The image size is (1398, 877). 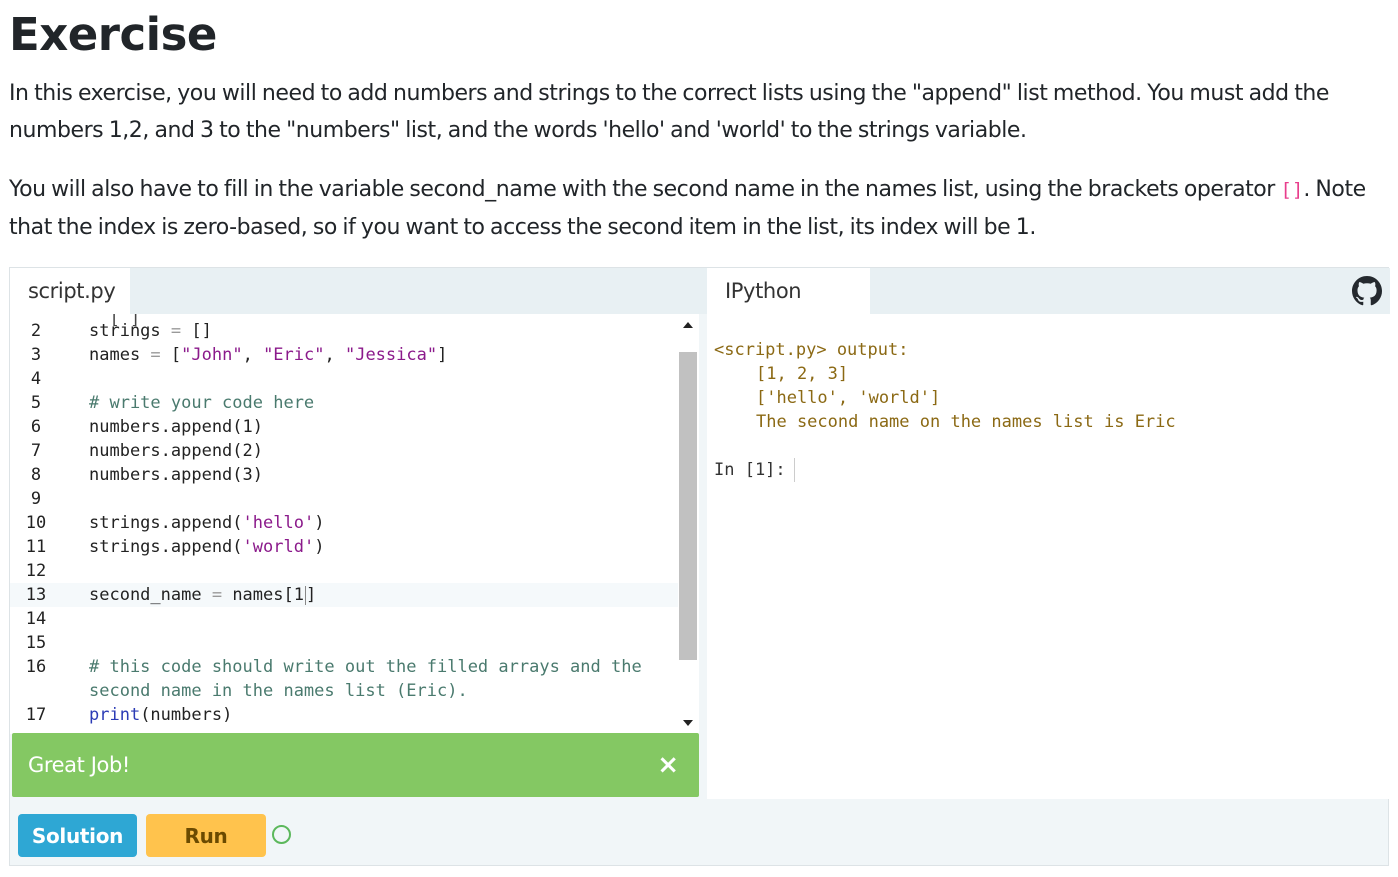 I want to click on code-line: 5 # write your code here, so click(x=345, y=403).